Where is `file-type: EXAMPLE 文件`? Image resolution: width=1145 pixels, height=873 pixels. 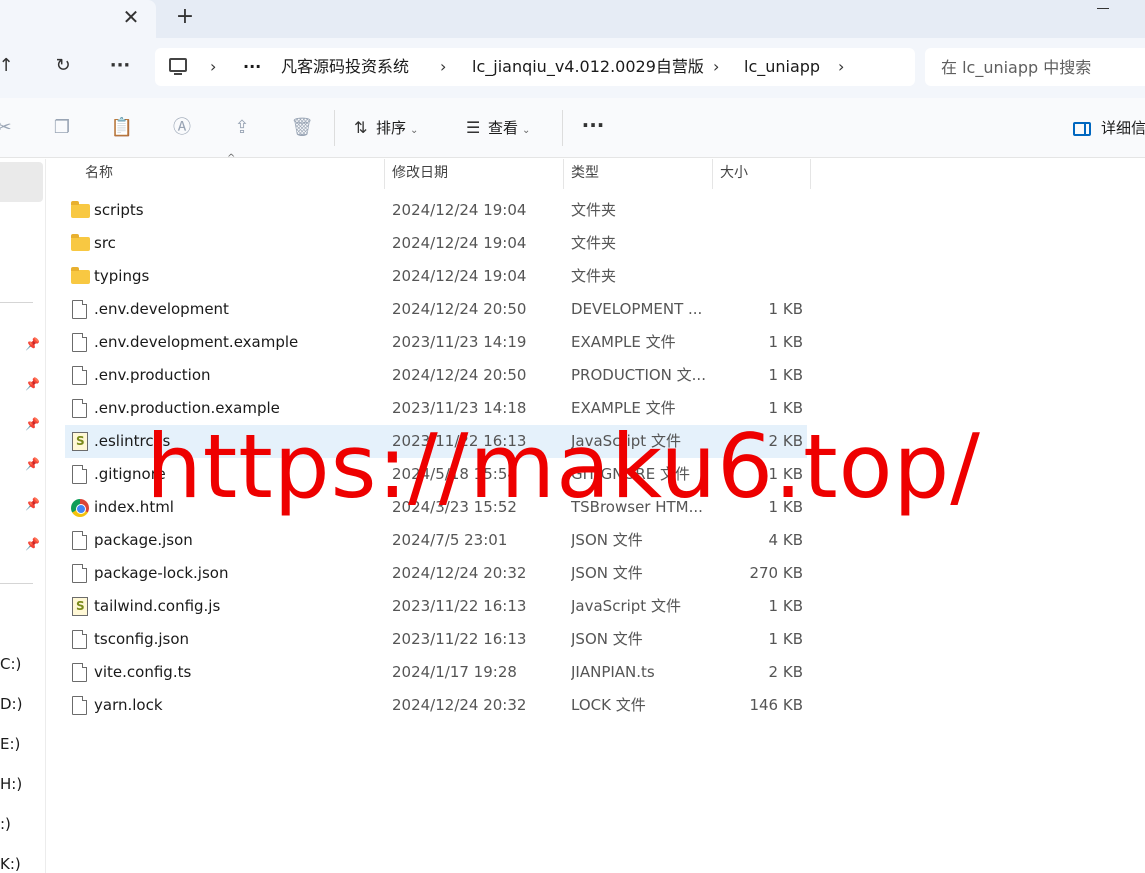 file-type: EXAMPLE 文件 is located at coordinates (623, 342).